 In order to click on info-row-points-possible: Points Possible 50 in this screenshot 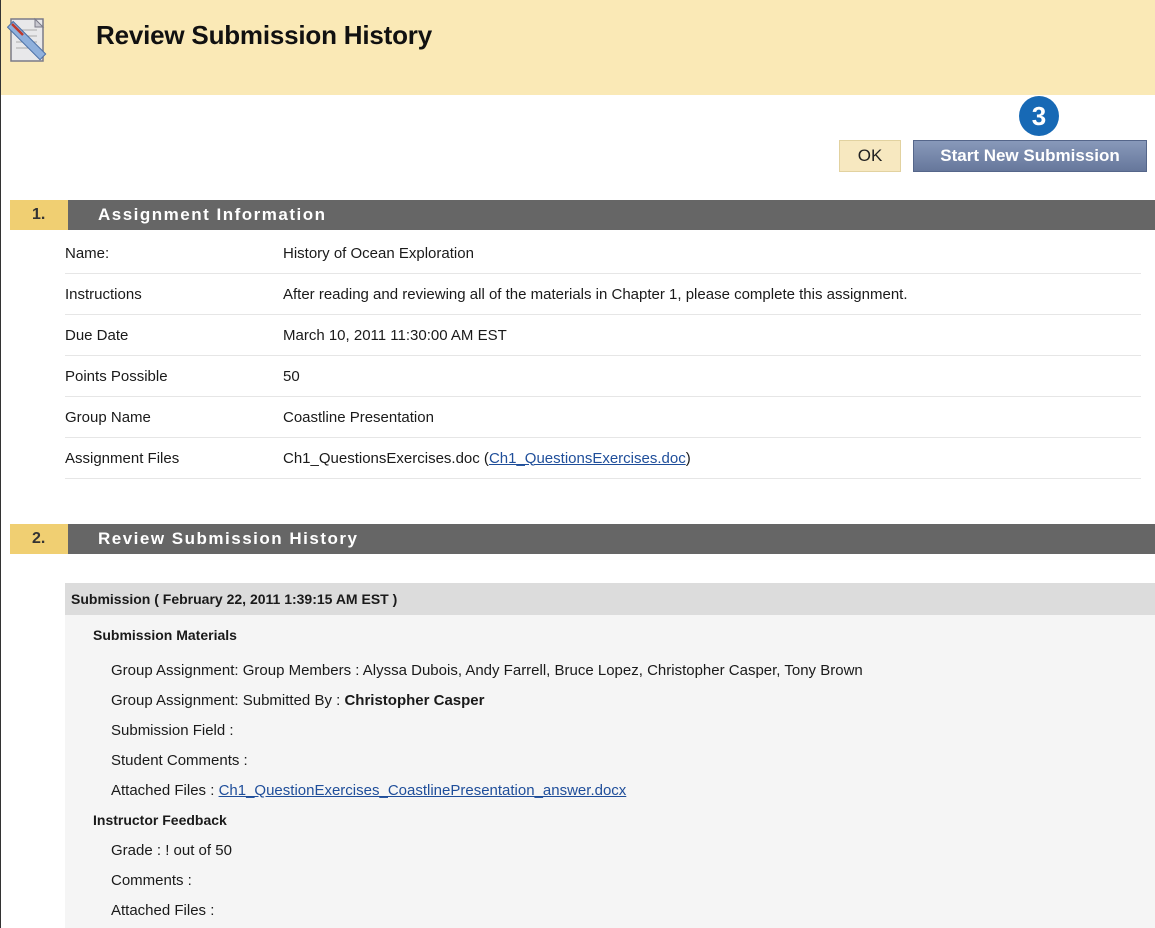, I will do `click(603, 376)`.